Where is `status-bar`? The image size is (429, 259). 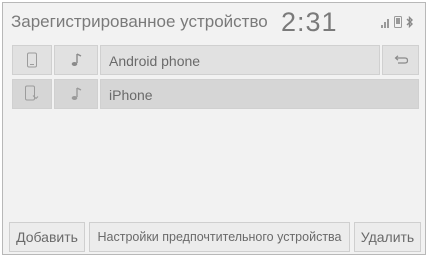
status-bar is located at coordinates (398, 23).